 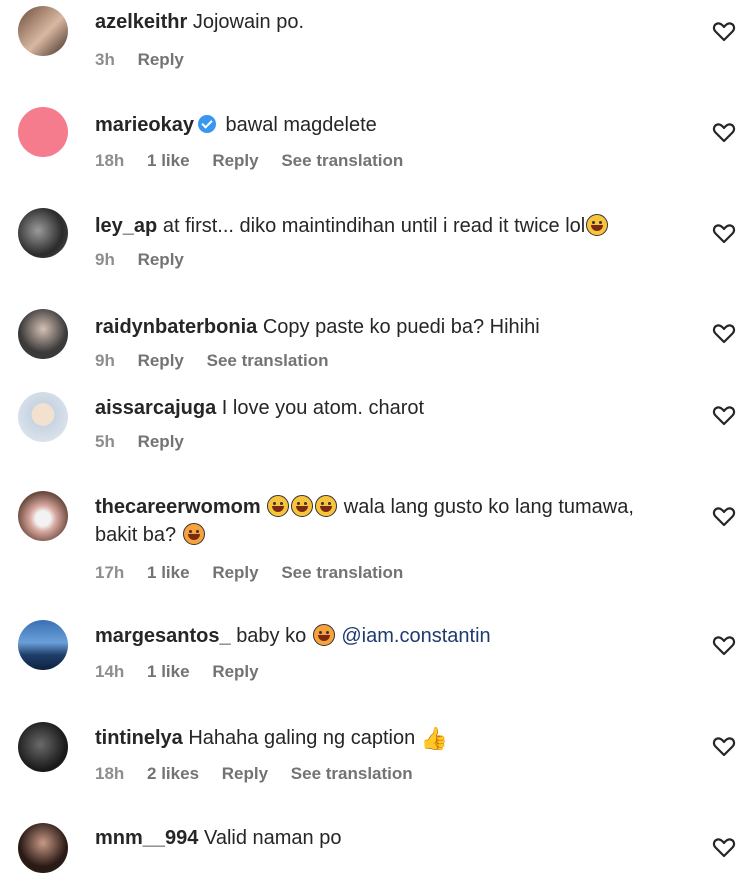 I want to click on timestamp: 5h, so click(x=105, y=441).